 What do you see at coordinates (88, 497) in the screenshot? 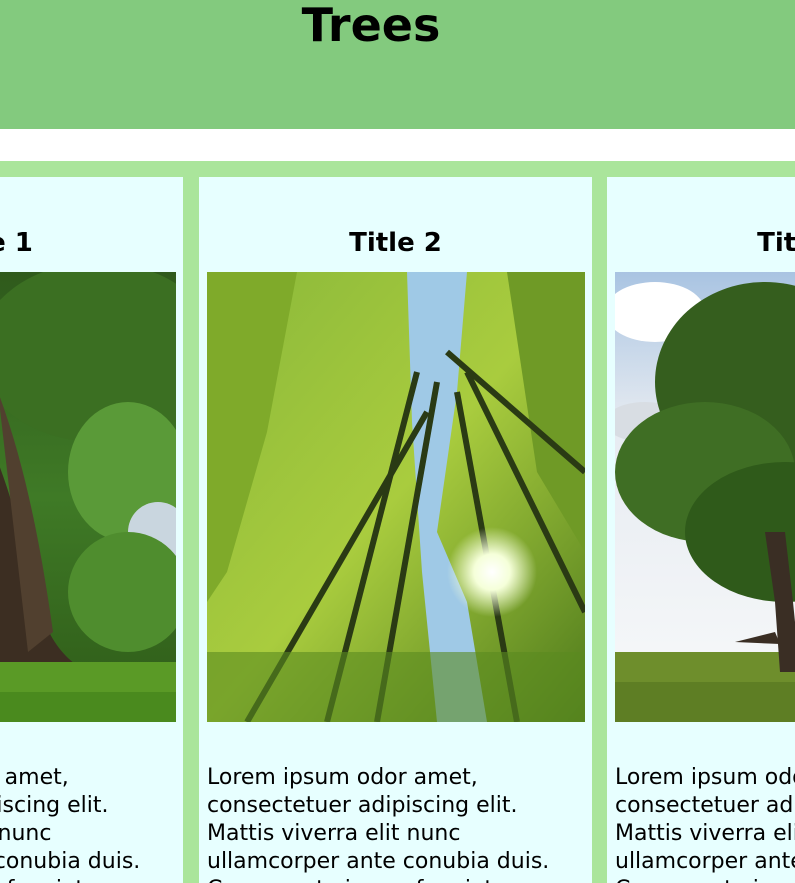
I see `card-image-oak-trunk` at bounding box center [88, 497].